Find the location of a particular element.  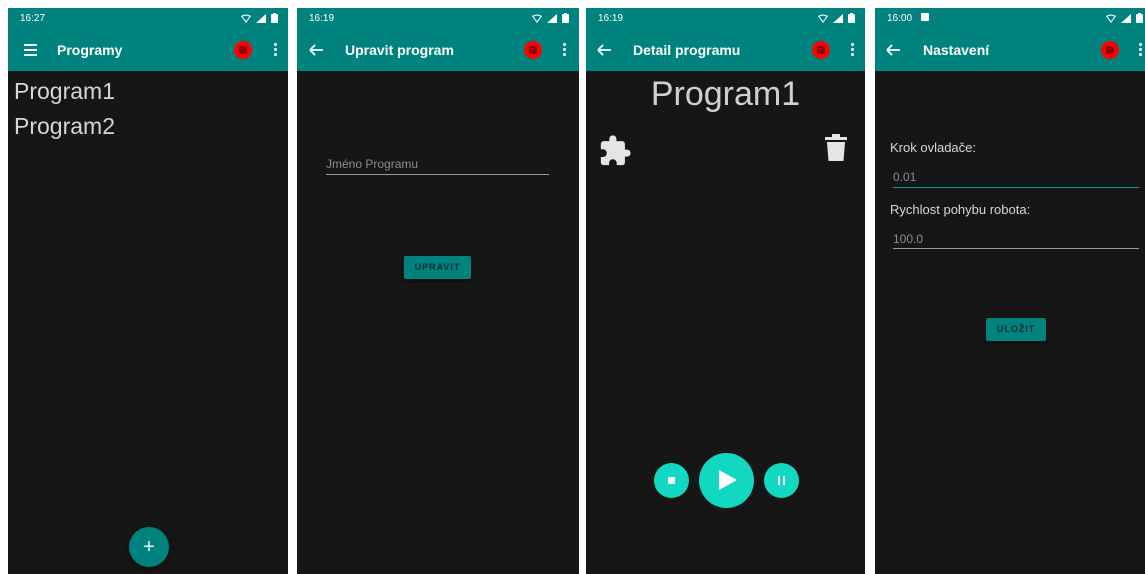

app-bar: Programy is located at coordinates (148, 50).